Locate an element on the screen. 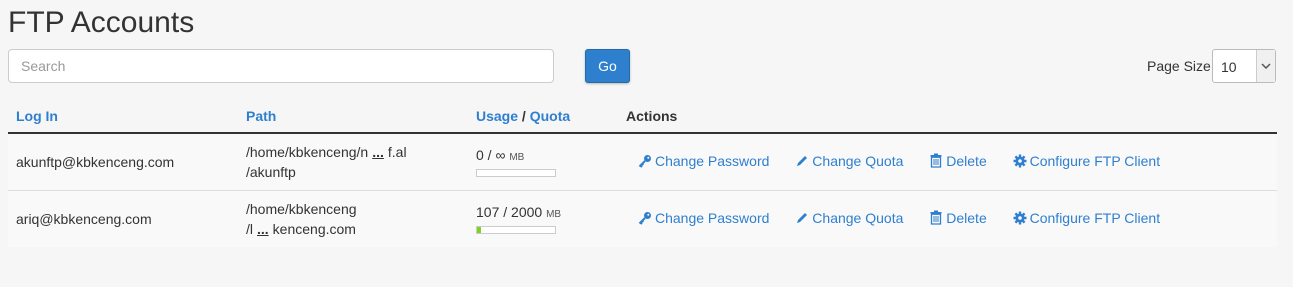 This screenshot has width=1293, height=287. path-part: /home/kbkenceng/n is located at coordinates (307, 152).